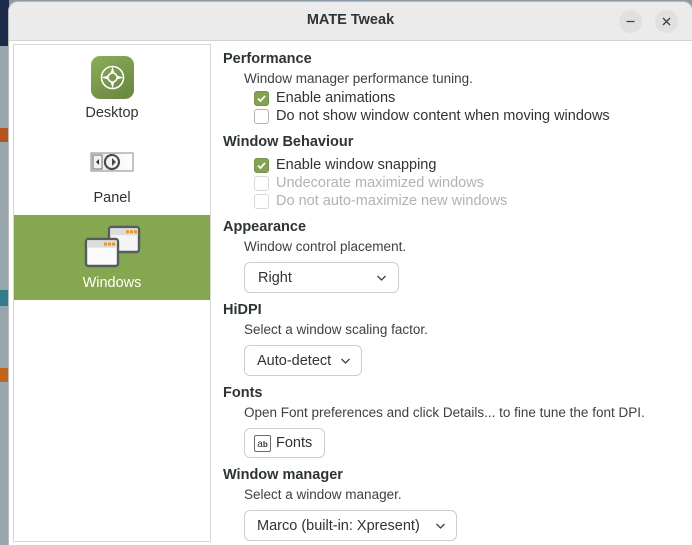 This screenshot has width=692, height=545. Describe the element at coordinates (294, 360) in the screenshot. I see `select-value: Auto-detect` at that location.